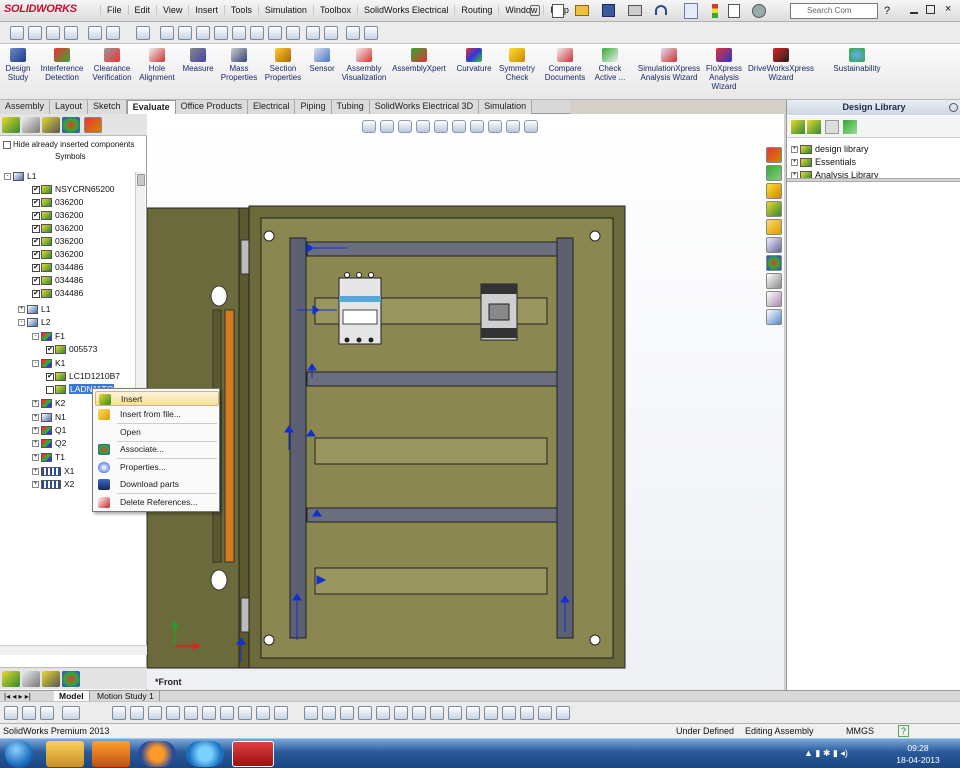 The height and width of the screenshot is (768, 960). I want to click on tree-item: - L1, so click(20, 176).